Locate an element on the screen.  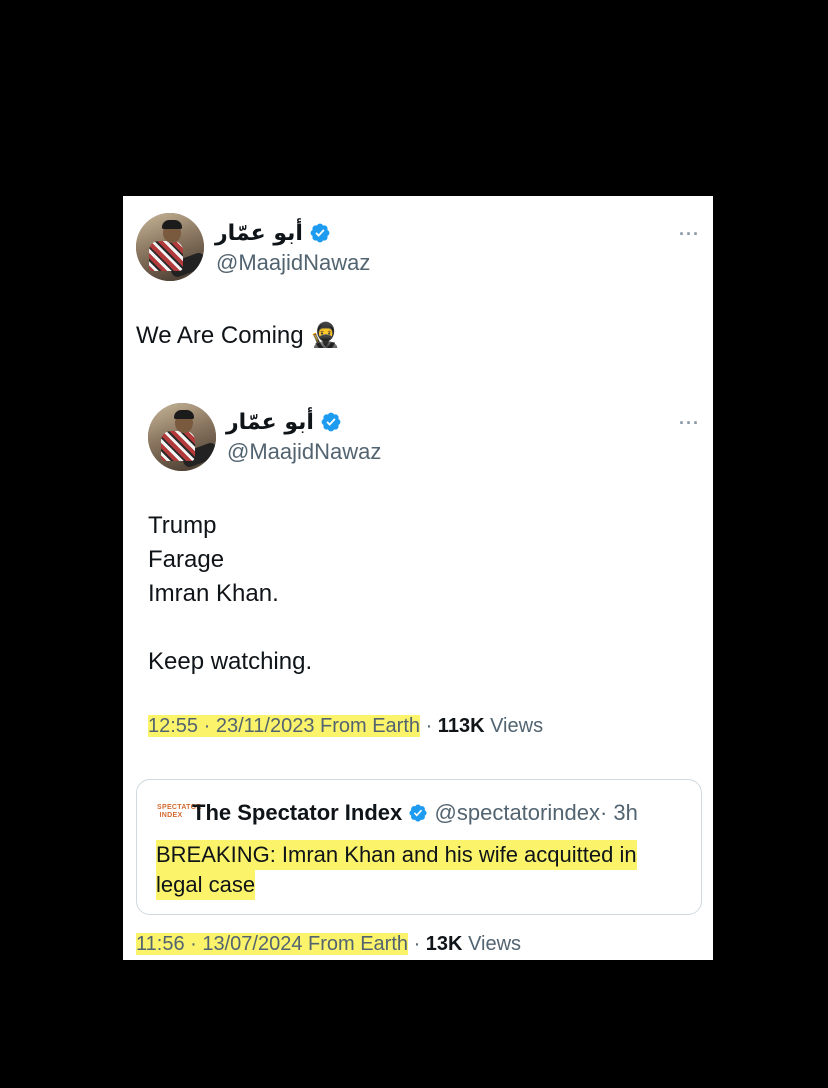
quoted-views-label: Views is located at coordinates (517, 726).